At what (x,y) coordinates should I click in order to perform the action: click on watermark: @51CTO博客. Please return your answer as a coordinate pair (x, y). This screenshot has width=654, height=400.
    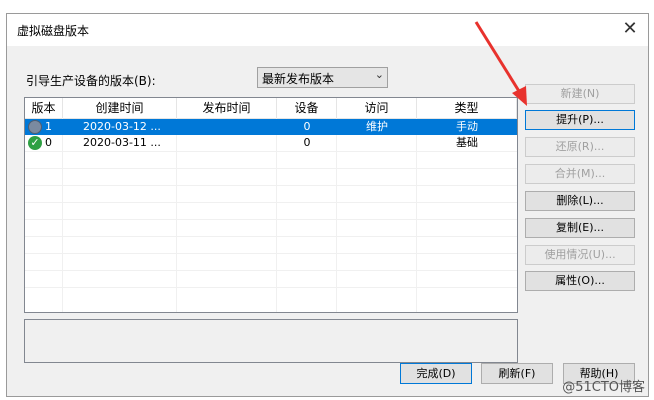
    Looking at the image, I should click on (603, 387).